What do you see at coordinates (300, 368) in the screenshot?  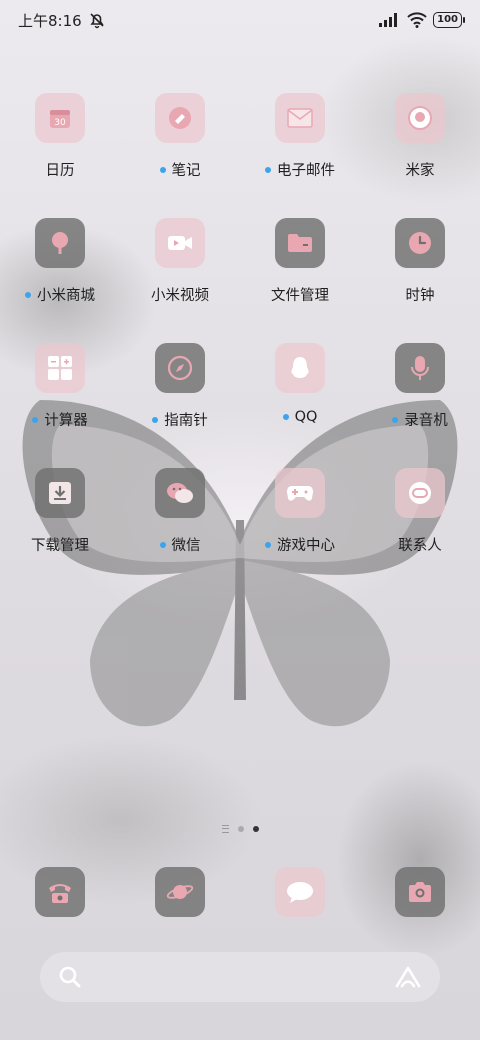 I see `penguin-icon` at bounding box center [300, 368].